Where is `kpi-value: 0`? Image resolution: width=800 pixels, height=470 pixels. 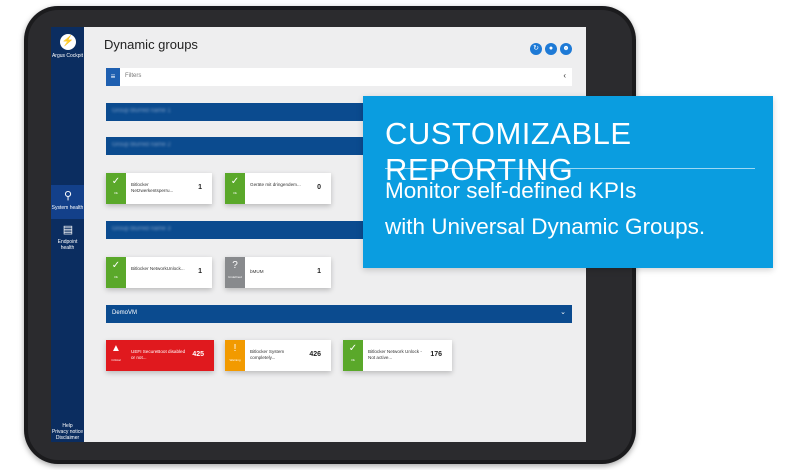 kpi-value: 0 is located at coordinates (319, 187).